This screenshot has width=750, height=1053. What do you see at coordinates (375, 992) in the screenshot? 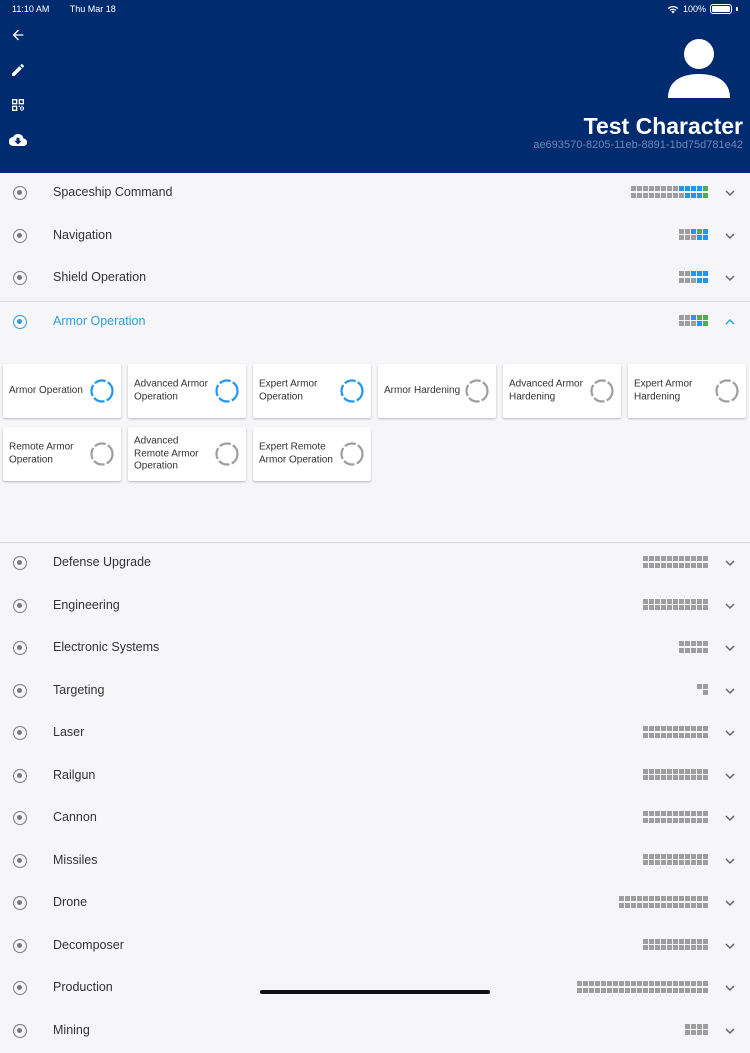
I see `home-indicator` at bounding box center [375, 992].